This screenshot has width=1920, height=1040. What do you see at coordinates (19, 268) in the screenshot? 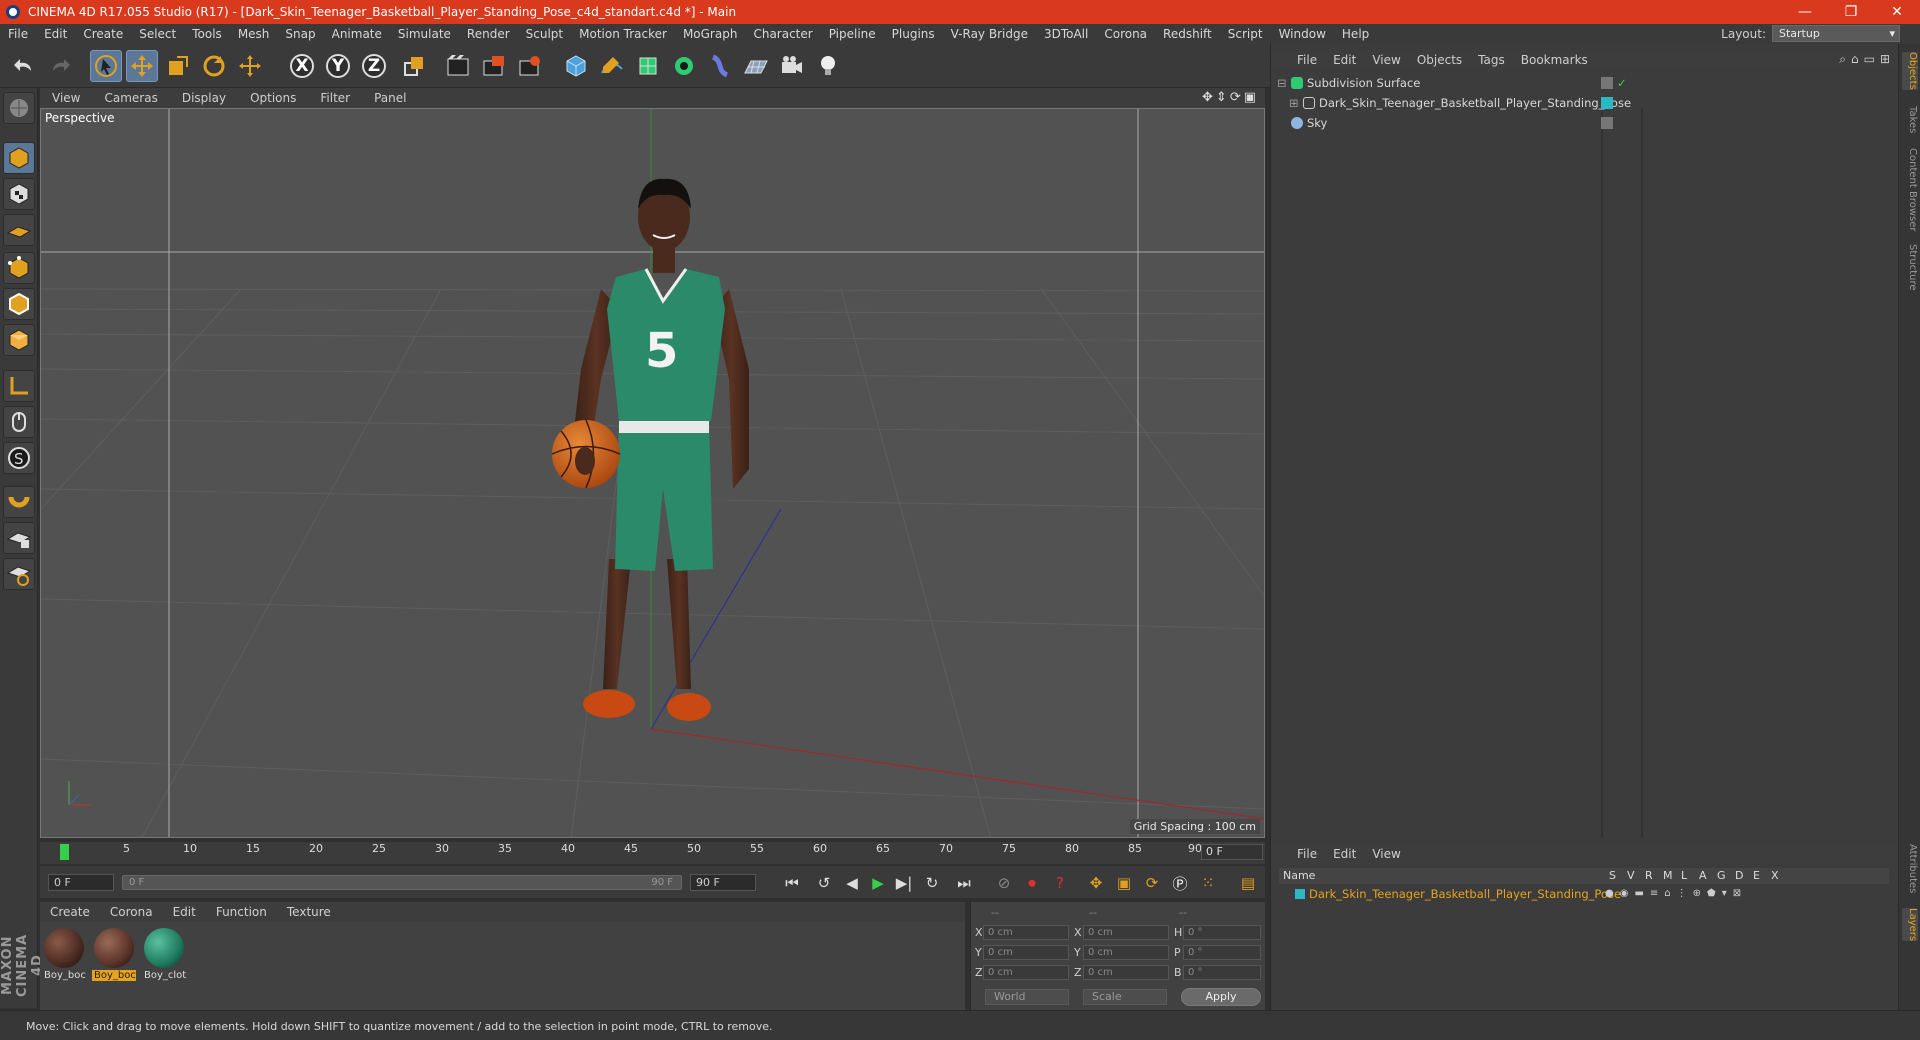
I see `points-mode-icon` at bounding box center [19, 268].